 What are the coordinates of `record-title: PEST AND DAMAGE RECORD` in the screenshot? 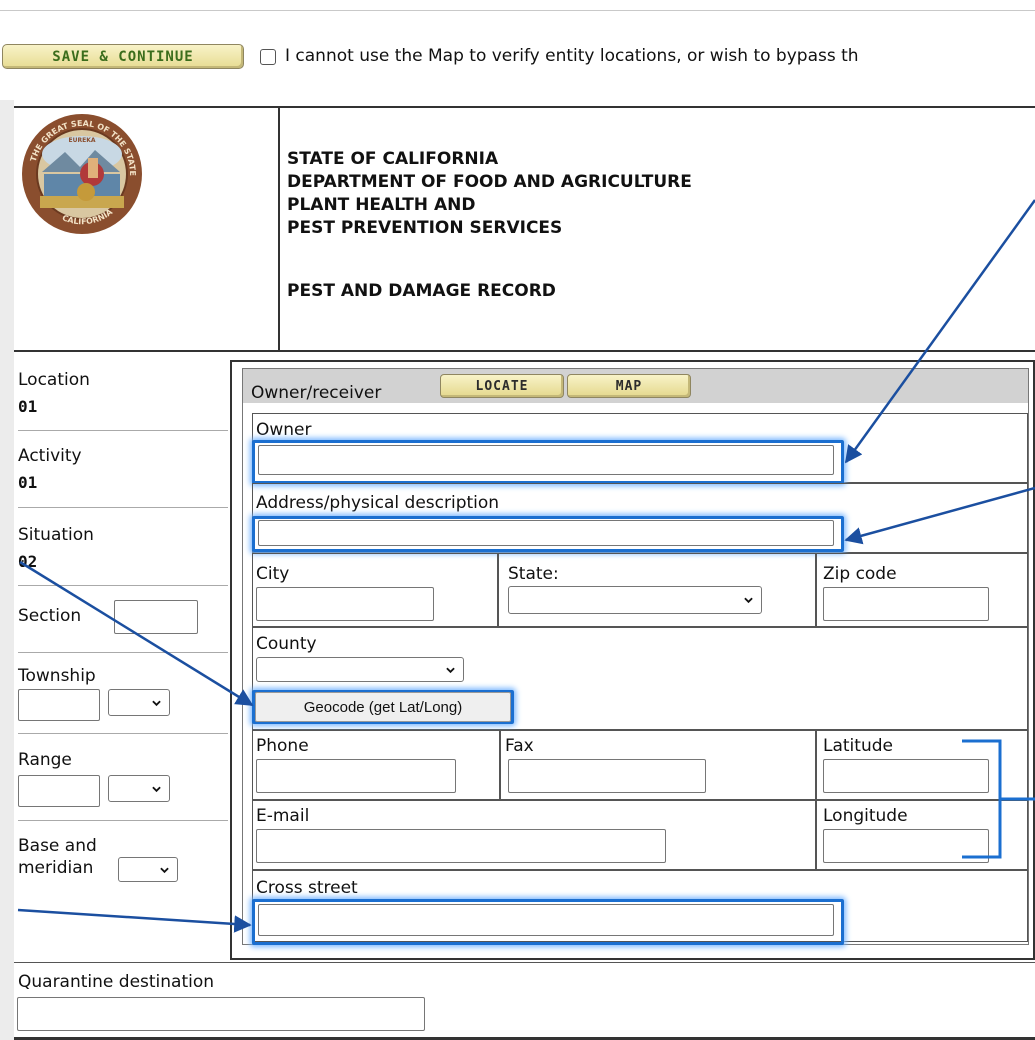 It's located at (421, 291).